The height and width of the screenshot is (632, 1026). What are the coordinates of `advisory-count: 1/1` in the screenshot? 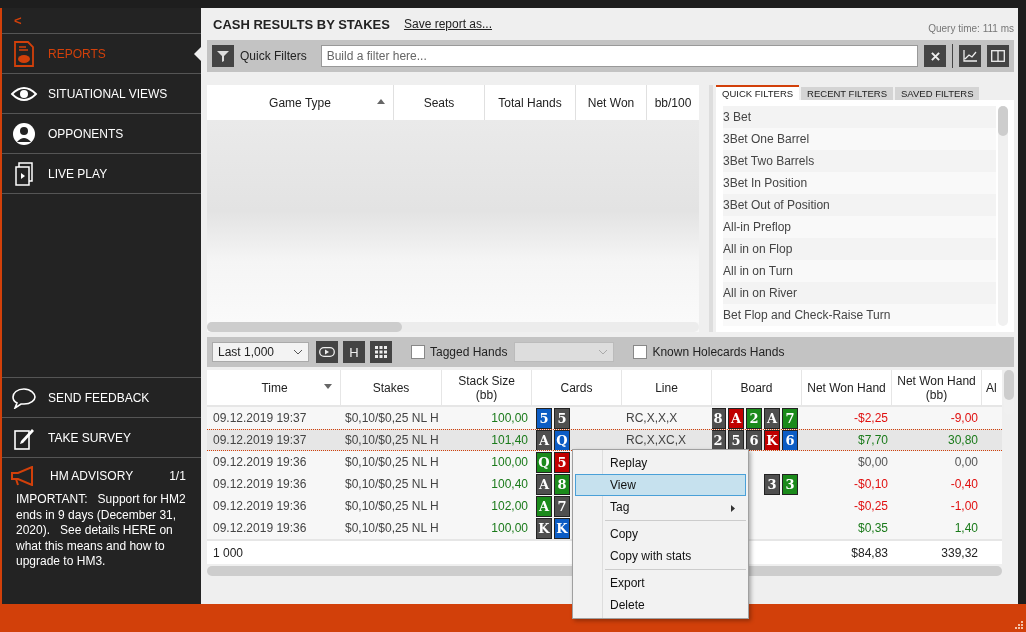 It's located at (177, 476).